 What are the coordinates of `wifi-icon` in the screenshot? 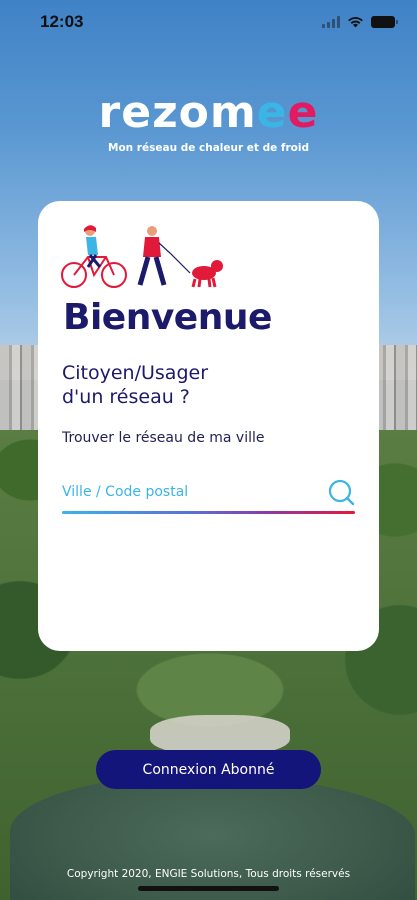 It's located at (355, 22).